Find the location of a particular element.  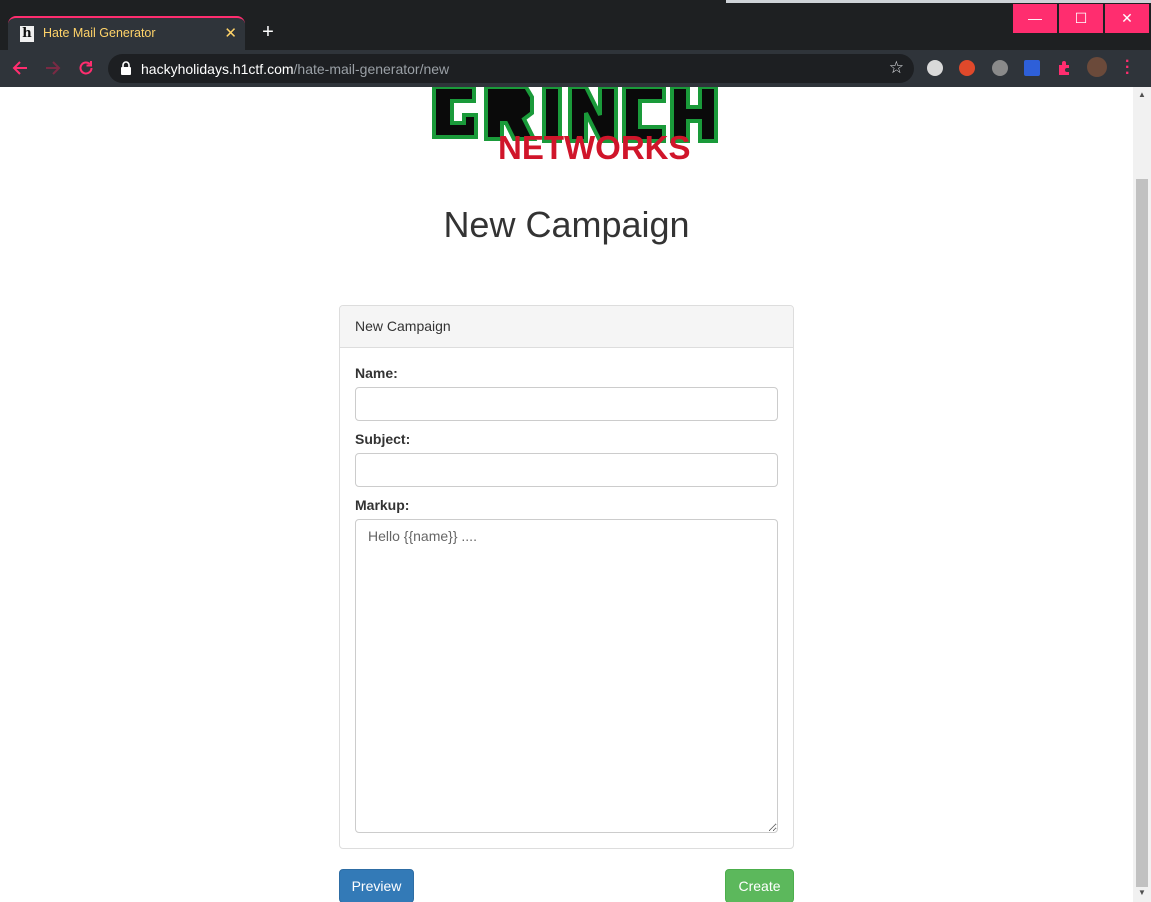

name-input is located at coordinates (566, 404).